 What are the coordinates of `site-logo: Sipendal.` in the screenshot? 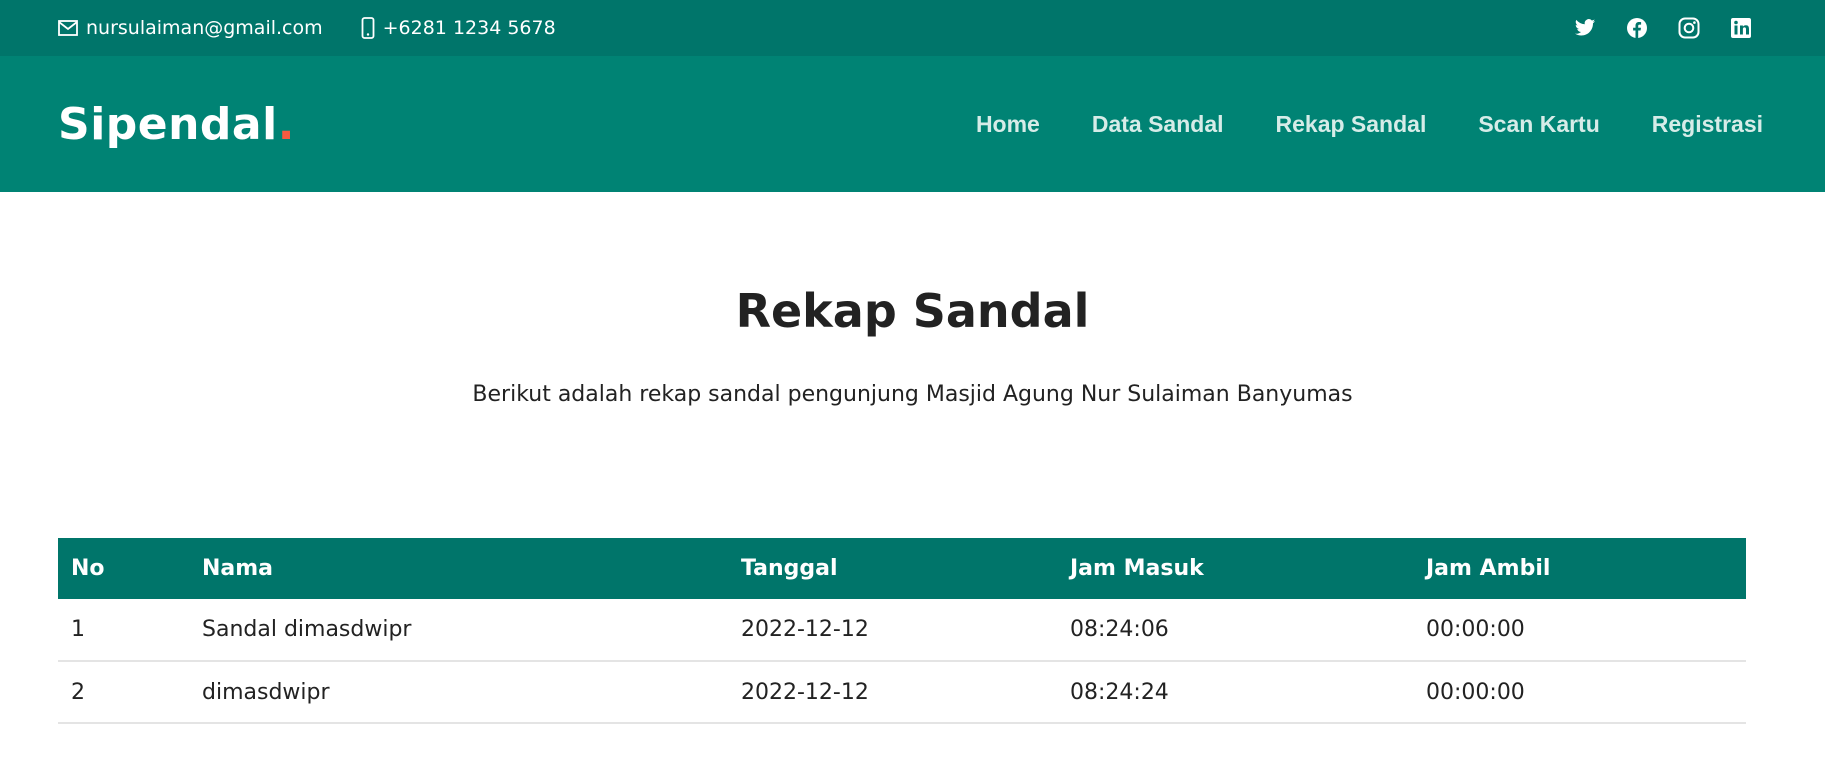 It's located at (176, 124).